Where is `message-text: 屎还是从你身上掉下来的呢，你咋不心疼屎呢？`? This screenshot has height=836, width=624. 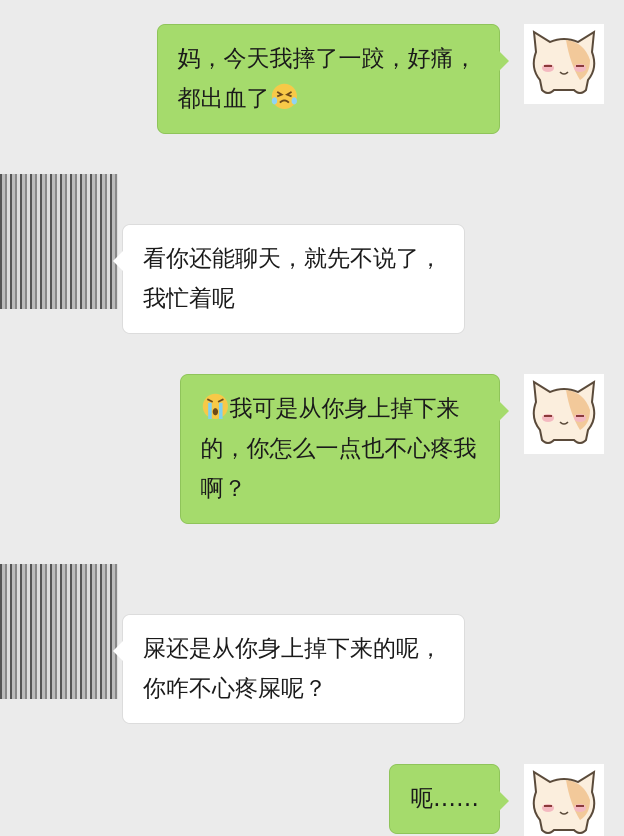 message-text: 屎还是从你身上掉下来的呢，你咋不心疼屎呢？ is located at coordinates (293, 669).